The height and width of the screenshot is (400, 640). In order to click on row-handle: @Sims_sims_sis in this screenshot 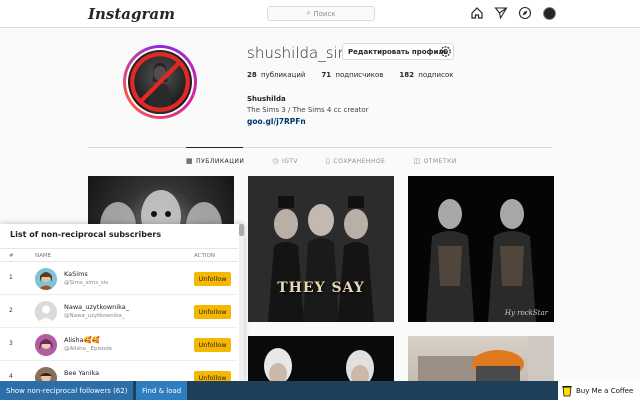, I will do `click(86, 283)`.